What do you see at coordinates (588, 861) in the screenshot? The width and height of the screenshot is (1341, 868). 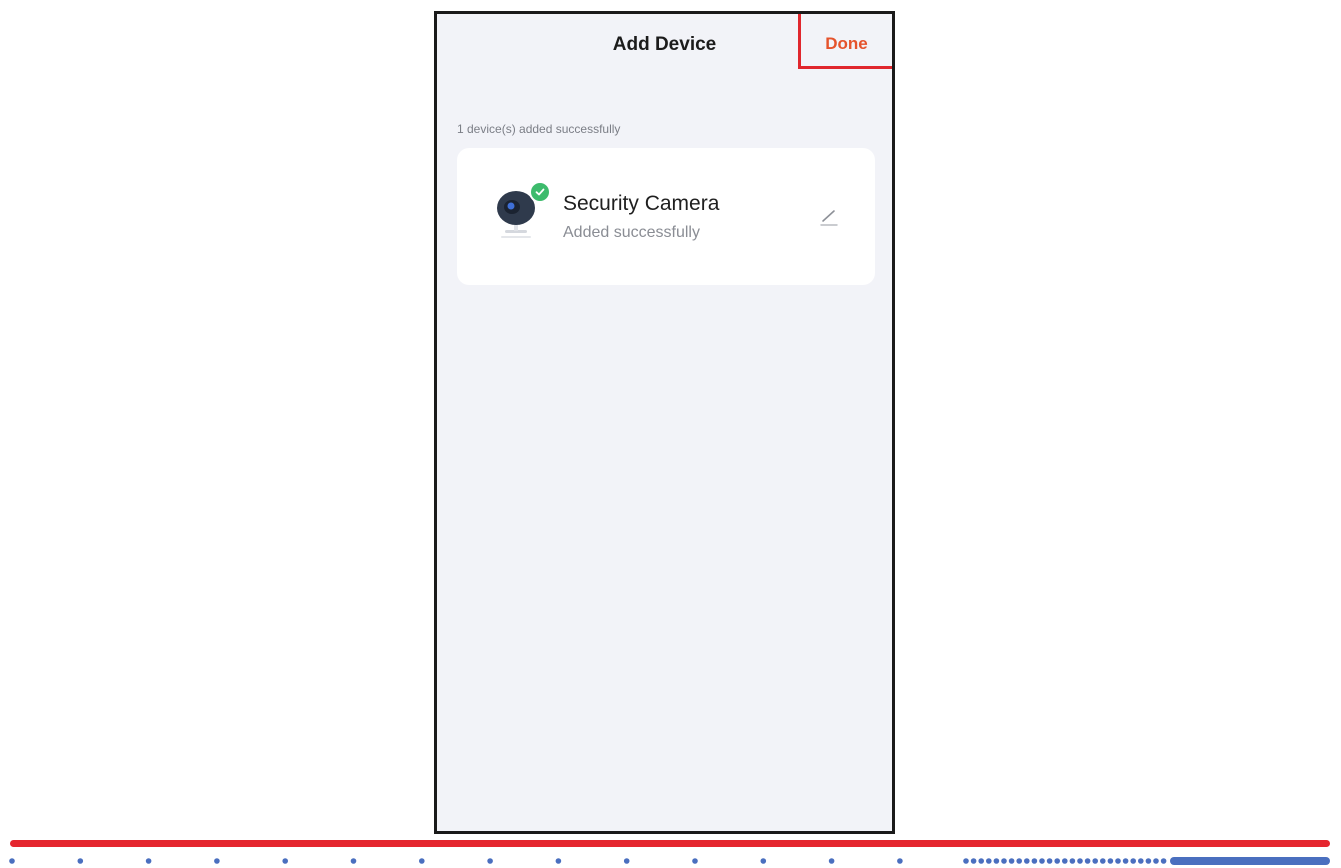 I see `dotted-line` at bounding box center [588, 861].